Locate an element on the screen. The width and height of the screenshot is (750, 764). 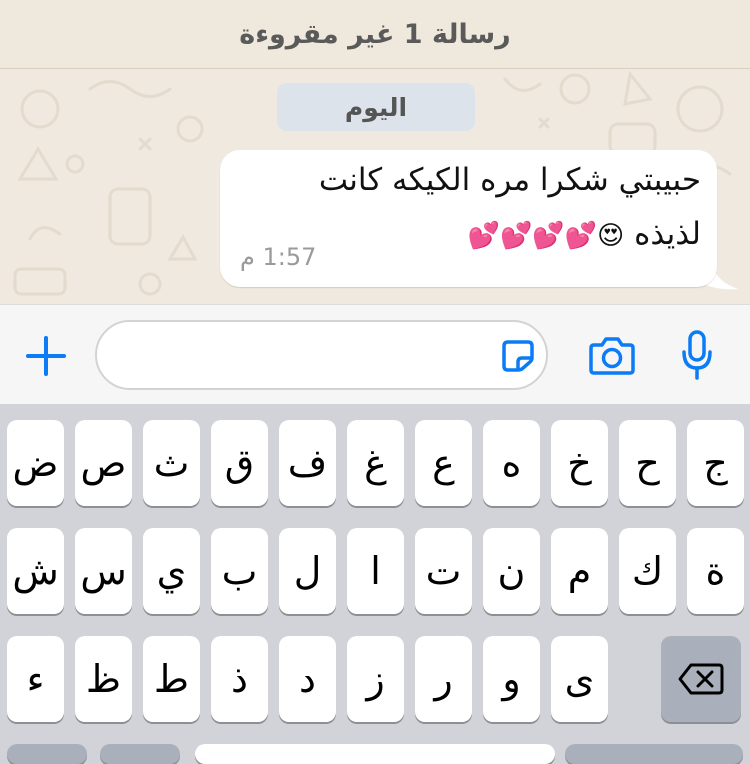
message-text-line2: لذيذه 😍💕💕💕💕 is located at coordinates (584, 234).